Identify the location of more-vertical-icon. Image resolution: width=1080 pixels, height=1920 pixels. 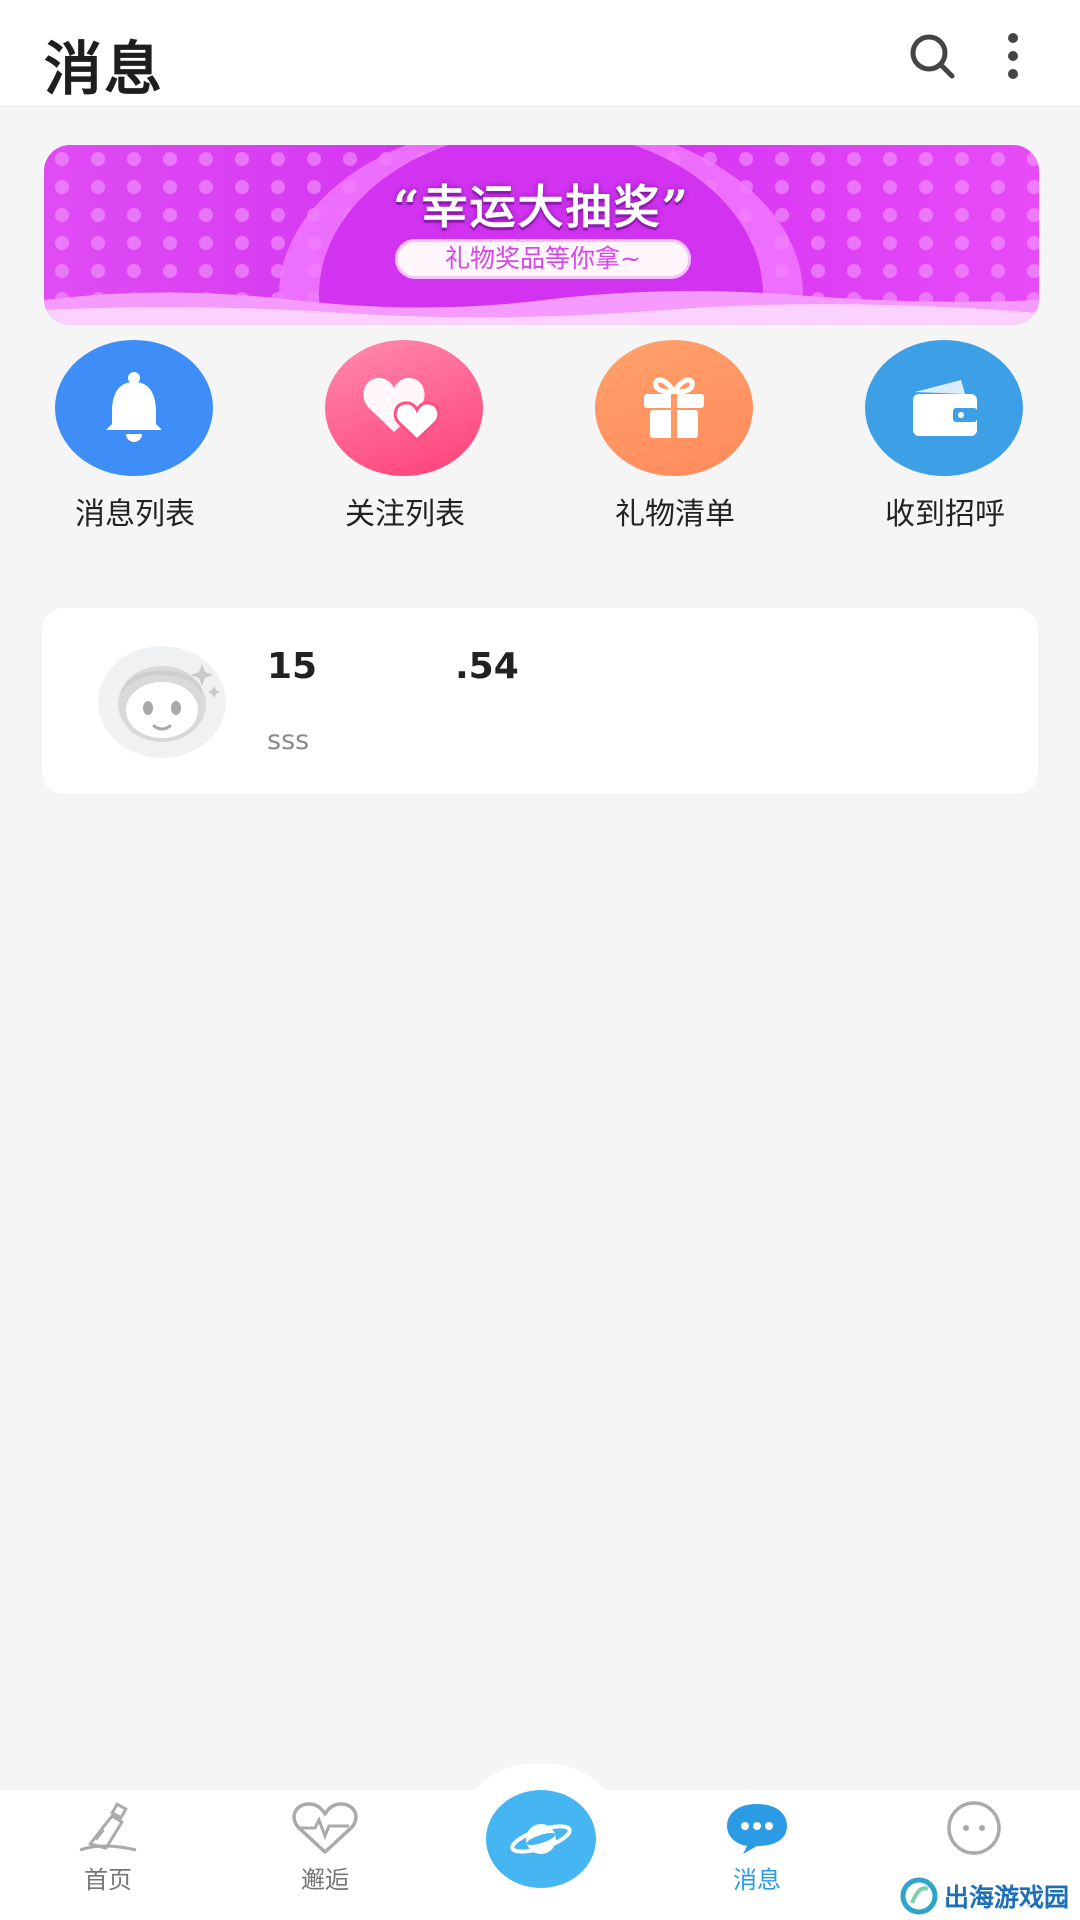
(1013, 56).